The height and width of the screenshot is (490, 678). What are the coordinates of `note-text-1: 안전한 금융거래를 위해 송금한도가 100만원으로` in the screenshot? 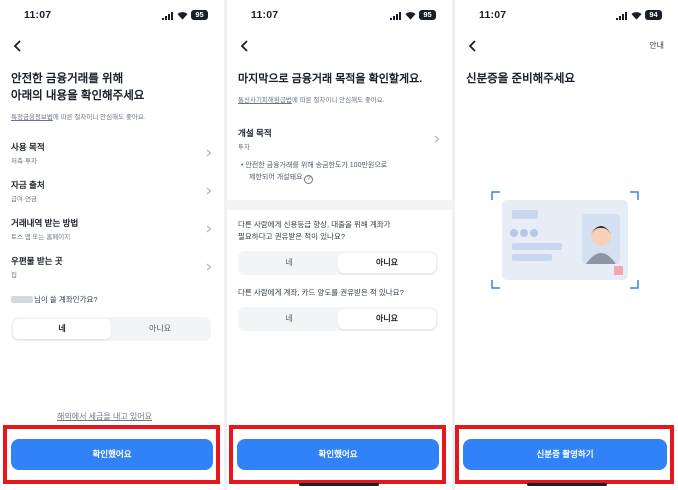 It's located at (316, 165).